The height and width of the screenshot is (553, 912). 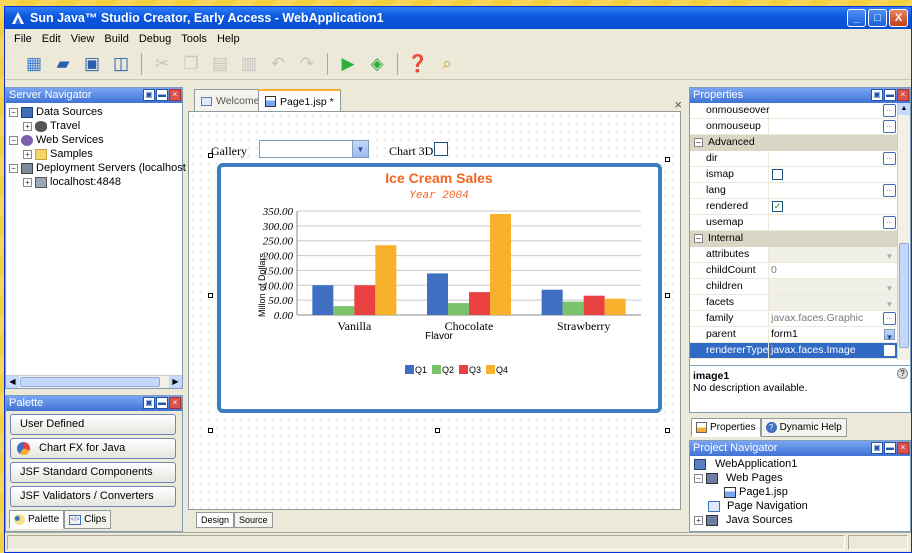 I want to click on tree-item-web-services: − Web Services, so click(x=56, y=140).